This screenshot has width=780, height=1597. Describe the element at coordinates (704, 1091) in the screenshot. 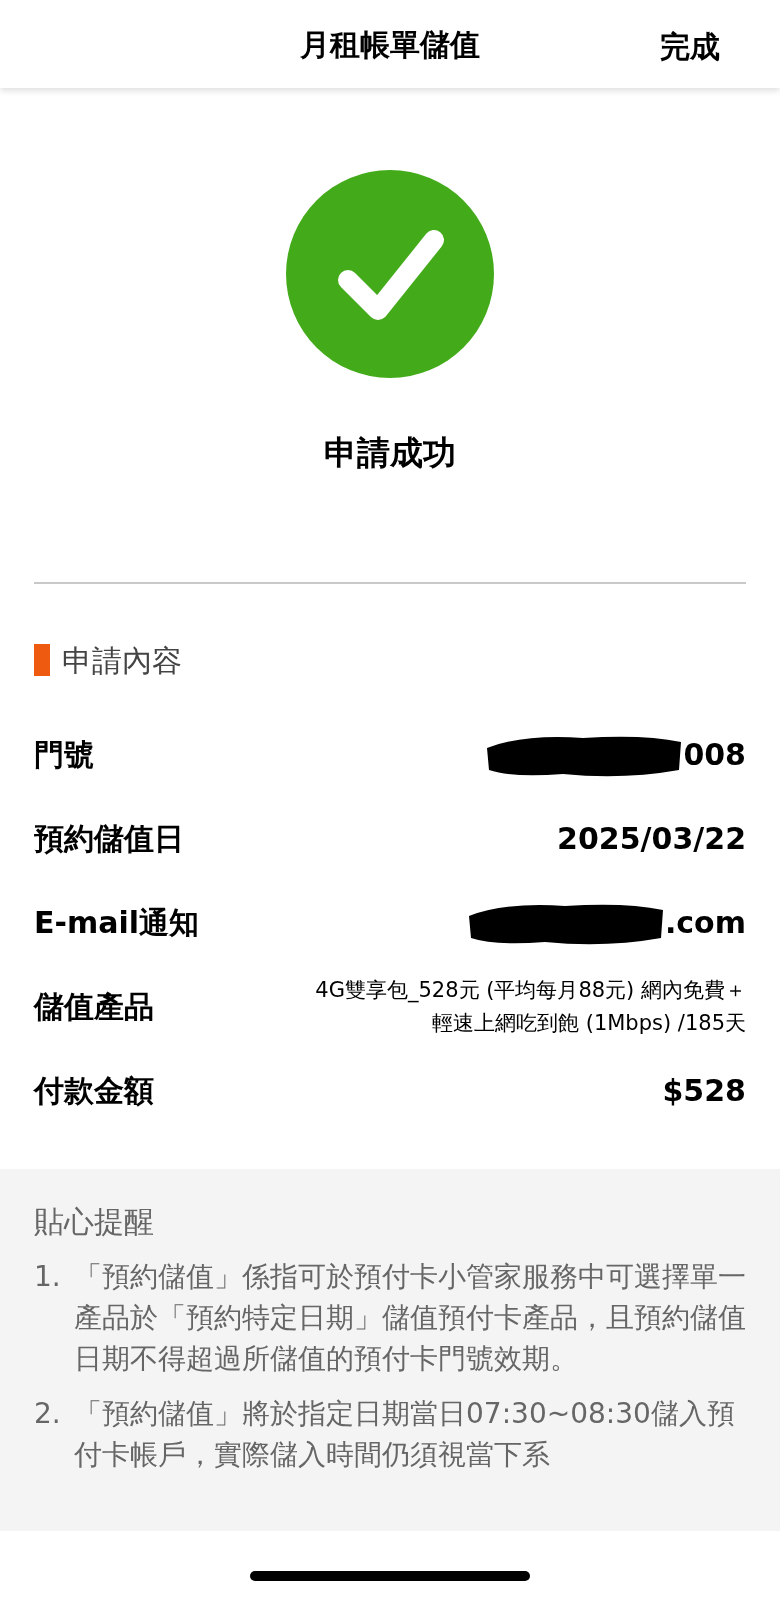

I see `row-value: $528` at that location.